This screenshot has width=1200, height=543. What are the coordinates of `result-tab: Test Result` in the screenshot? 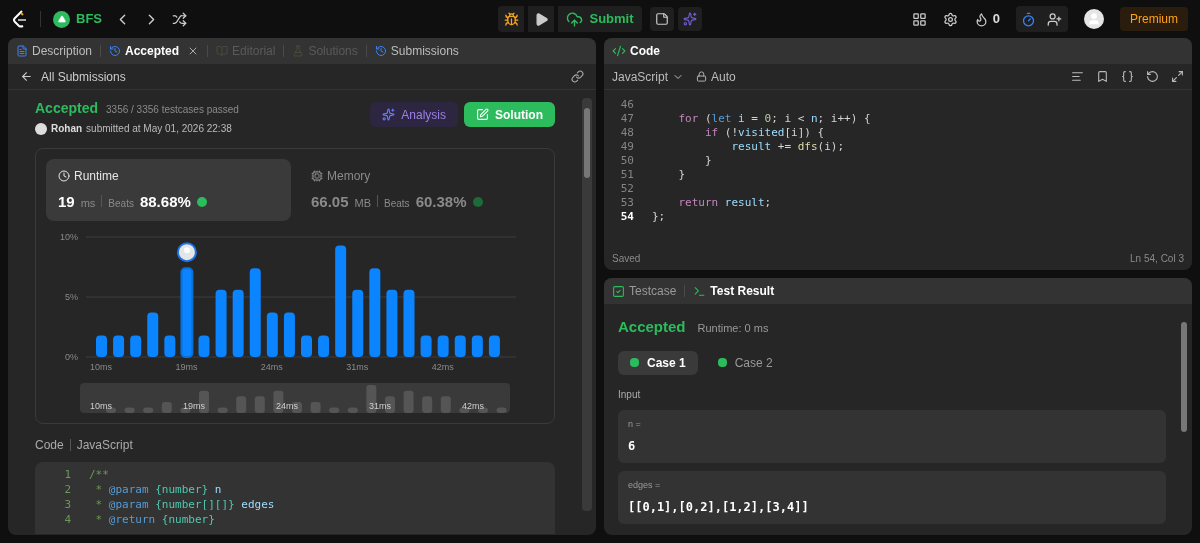 It's located at (734, 291).